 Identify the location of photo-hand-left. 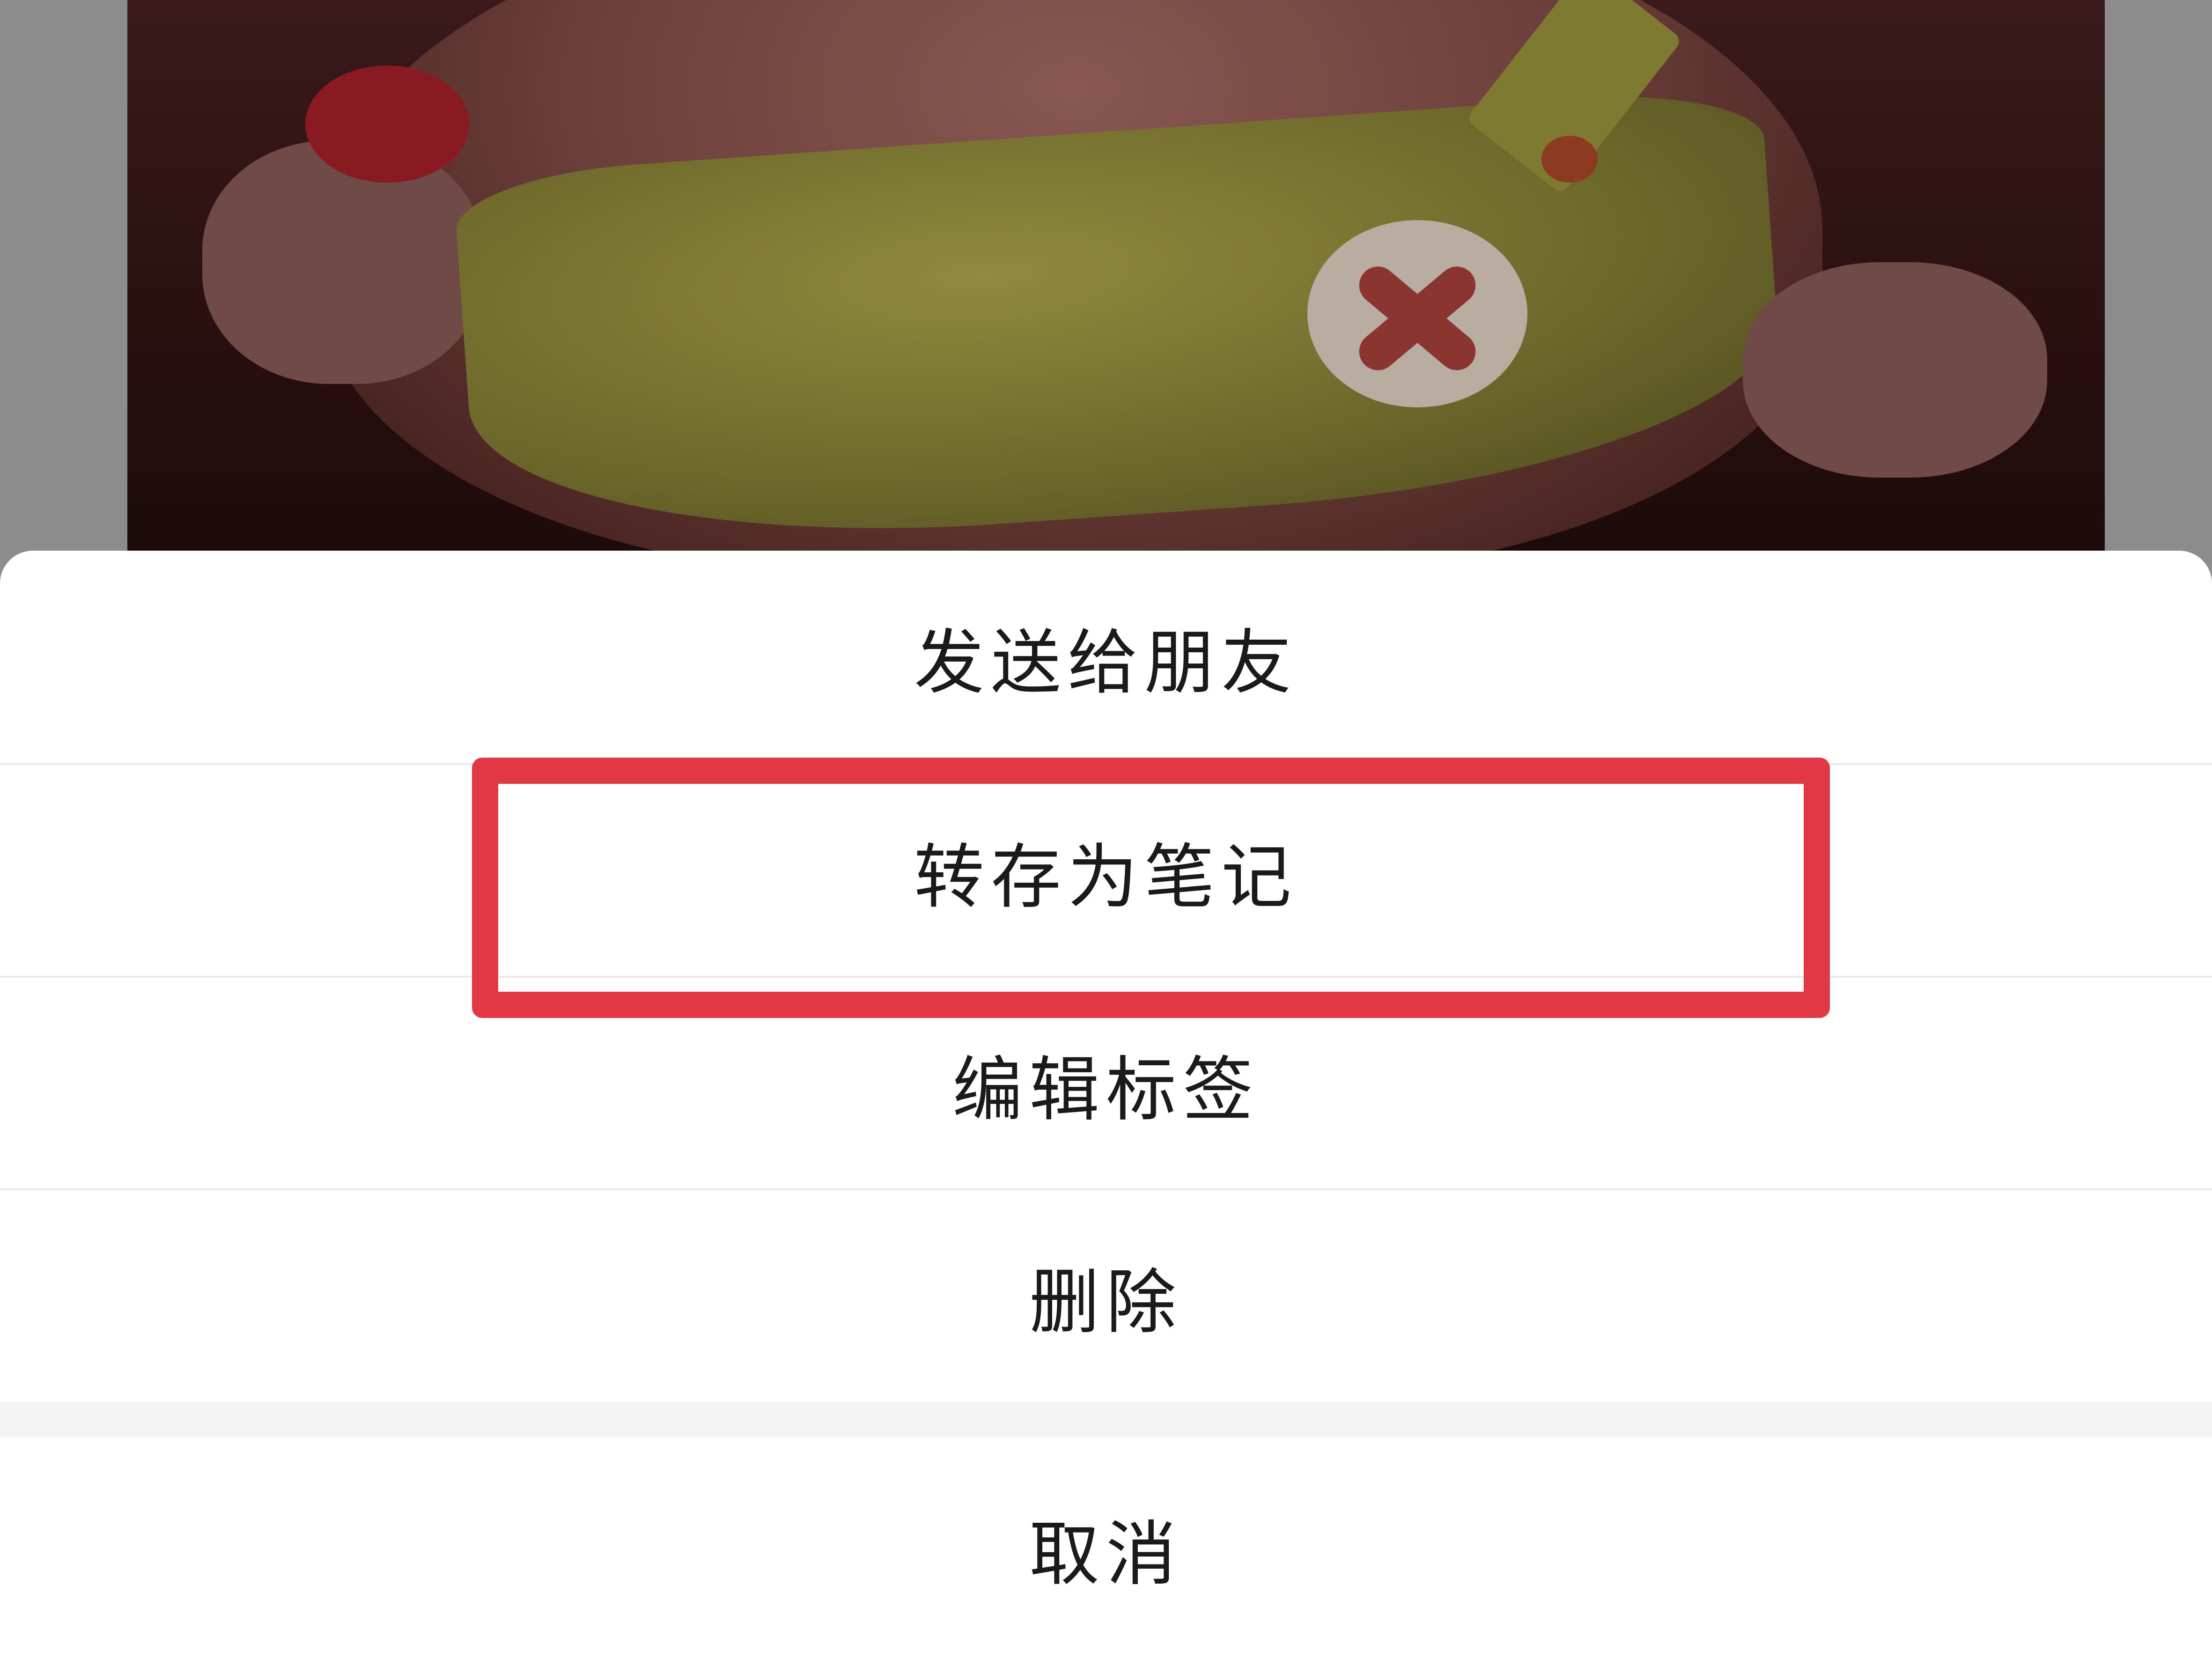
(342, 262).